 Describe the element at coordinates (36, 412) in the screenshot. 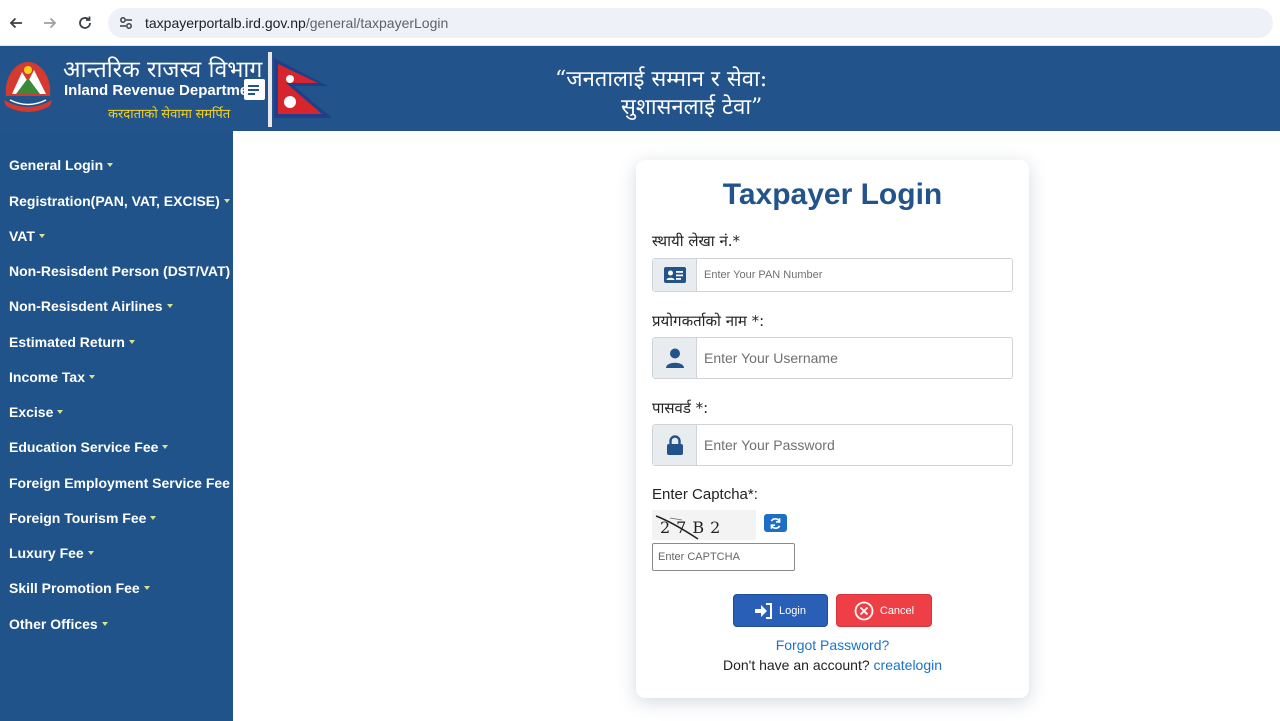

I see `sidebar-item-excise: Excise` at that location.